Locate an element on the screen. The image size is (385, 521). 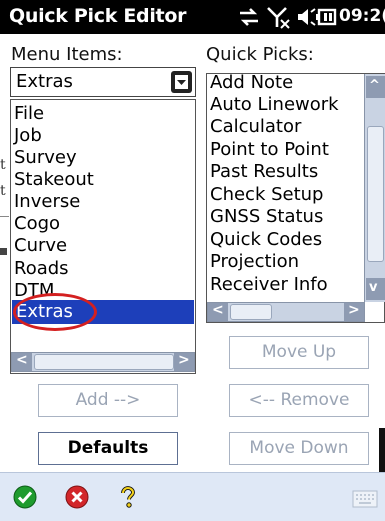
scroll-up-button: ^ is located at coordinates (375, 87).